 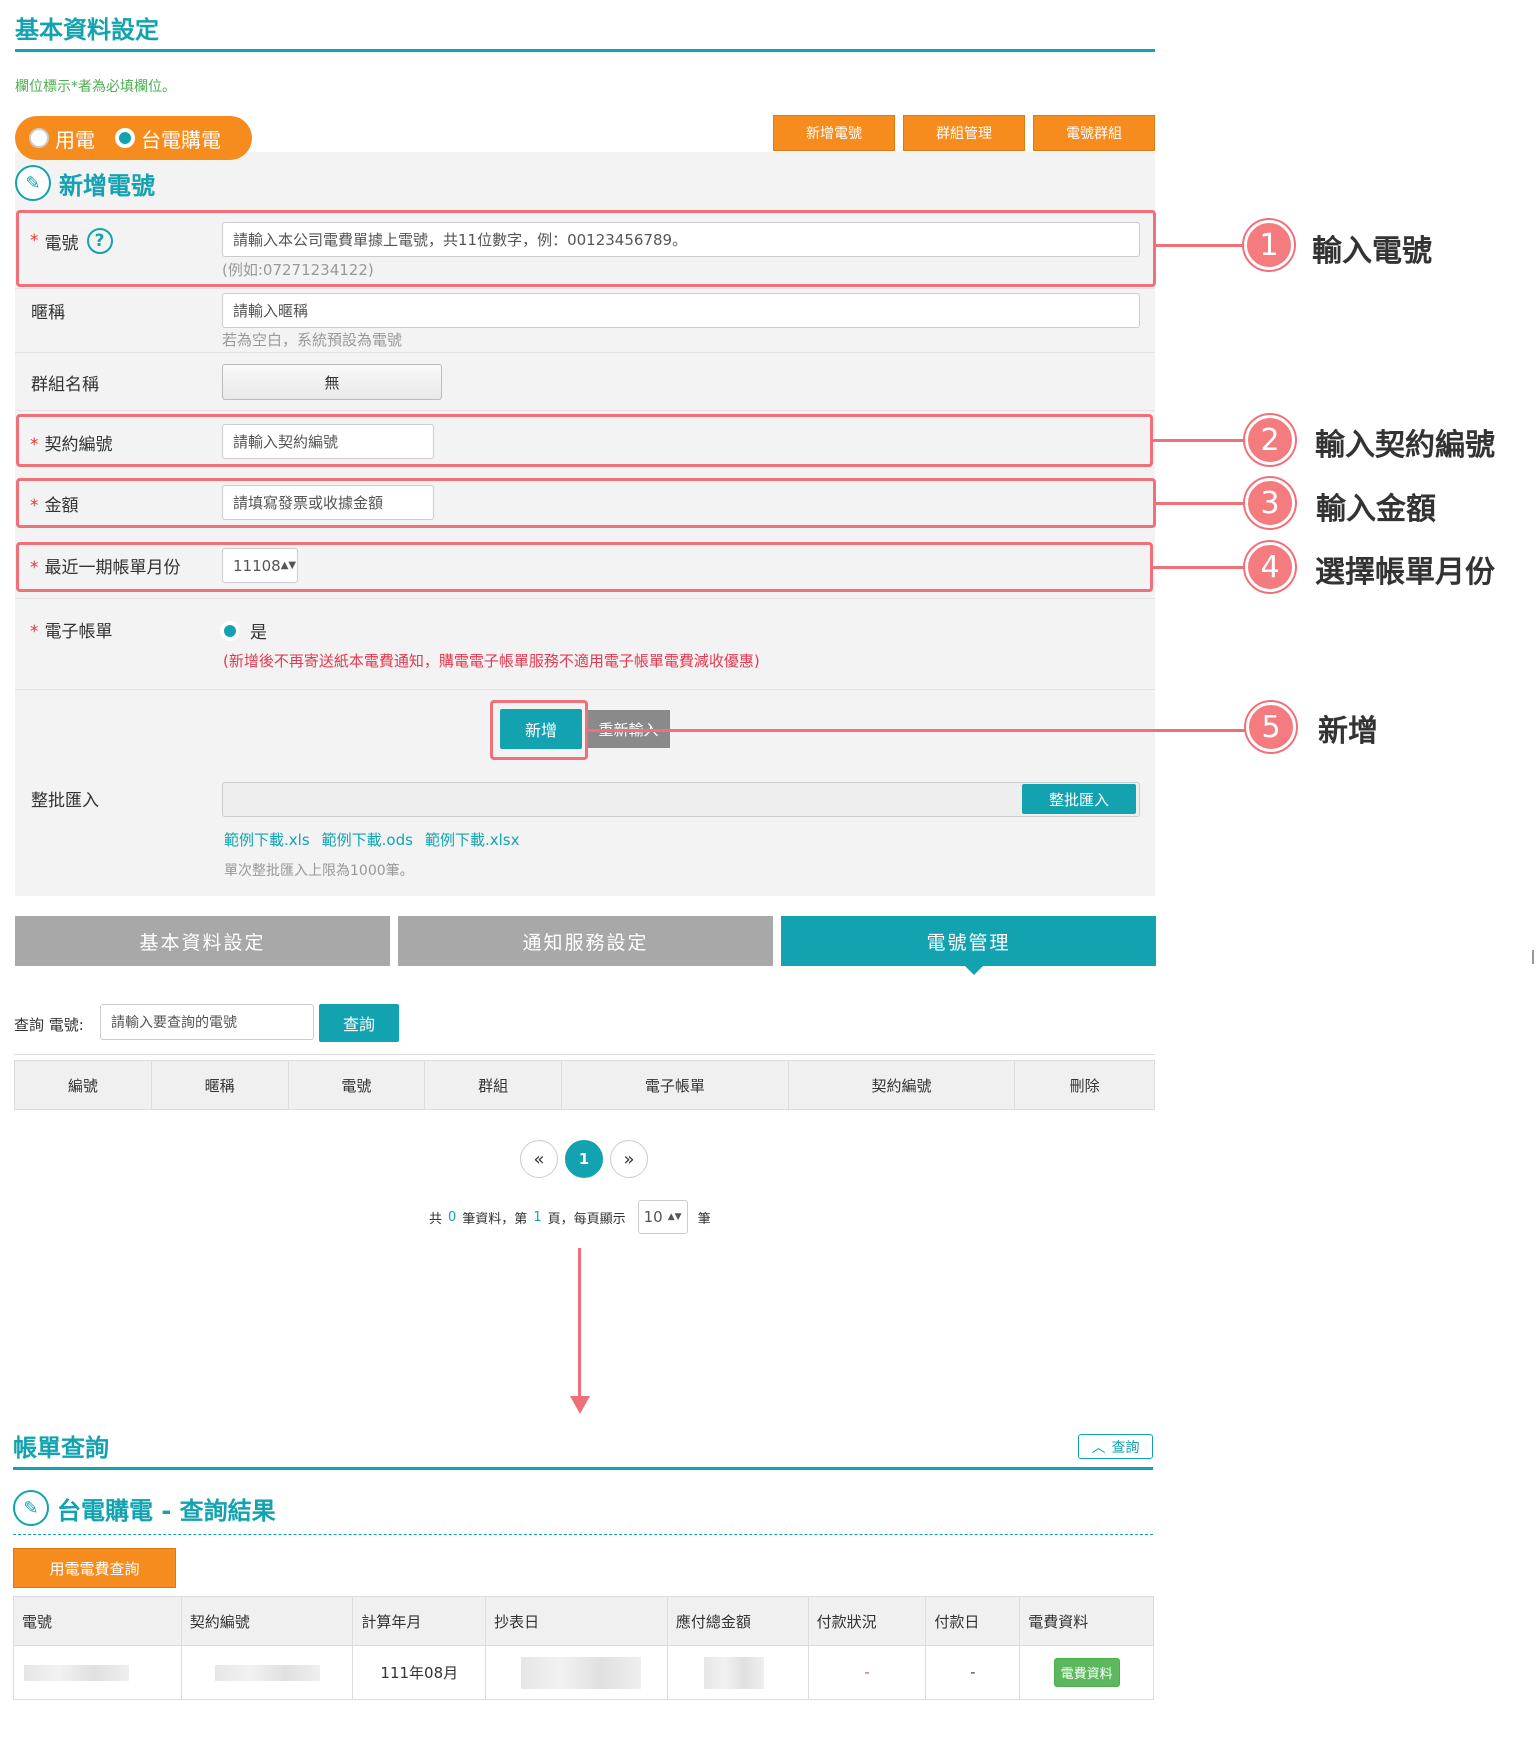 I want to click on nickname-hint: 若為空白，系統預設為電號, so click(x=312, y=340).